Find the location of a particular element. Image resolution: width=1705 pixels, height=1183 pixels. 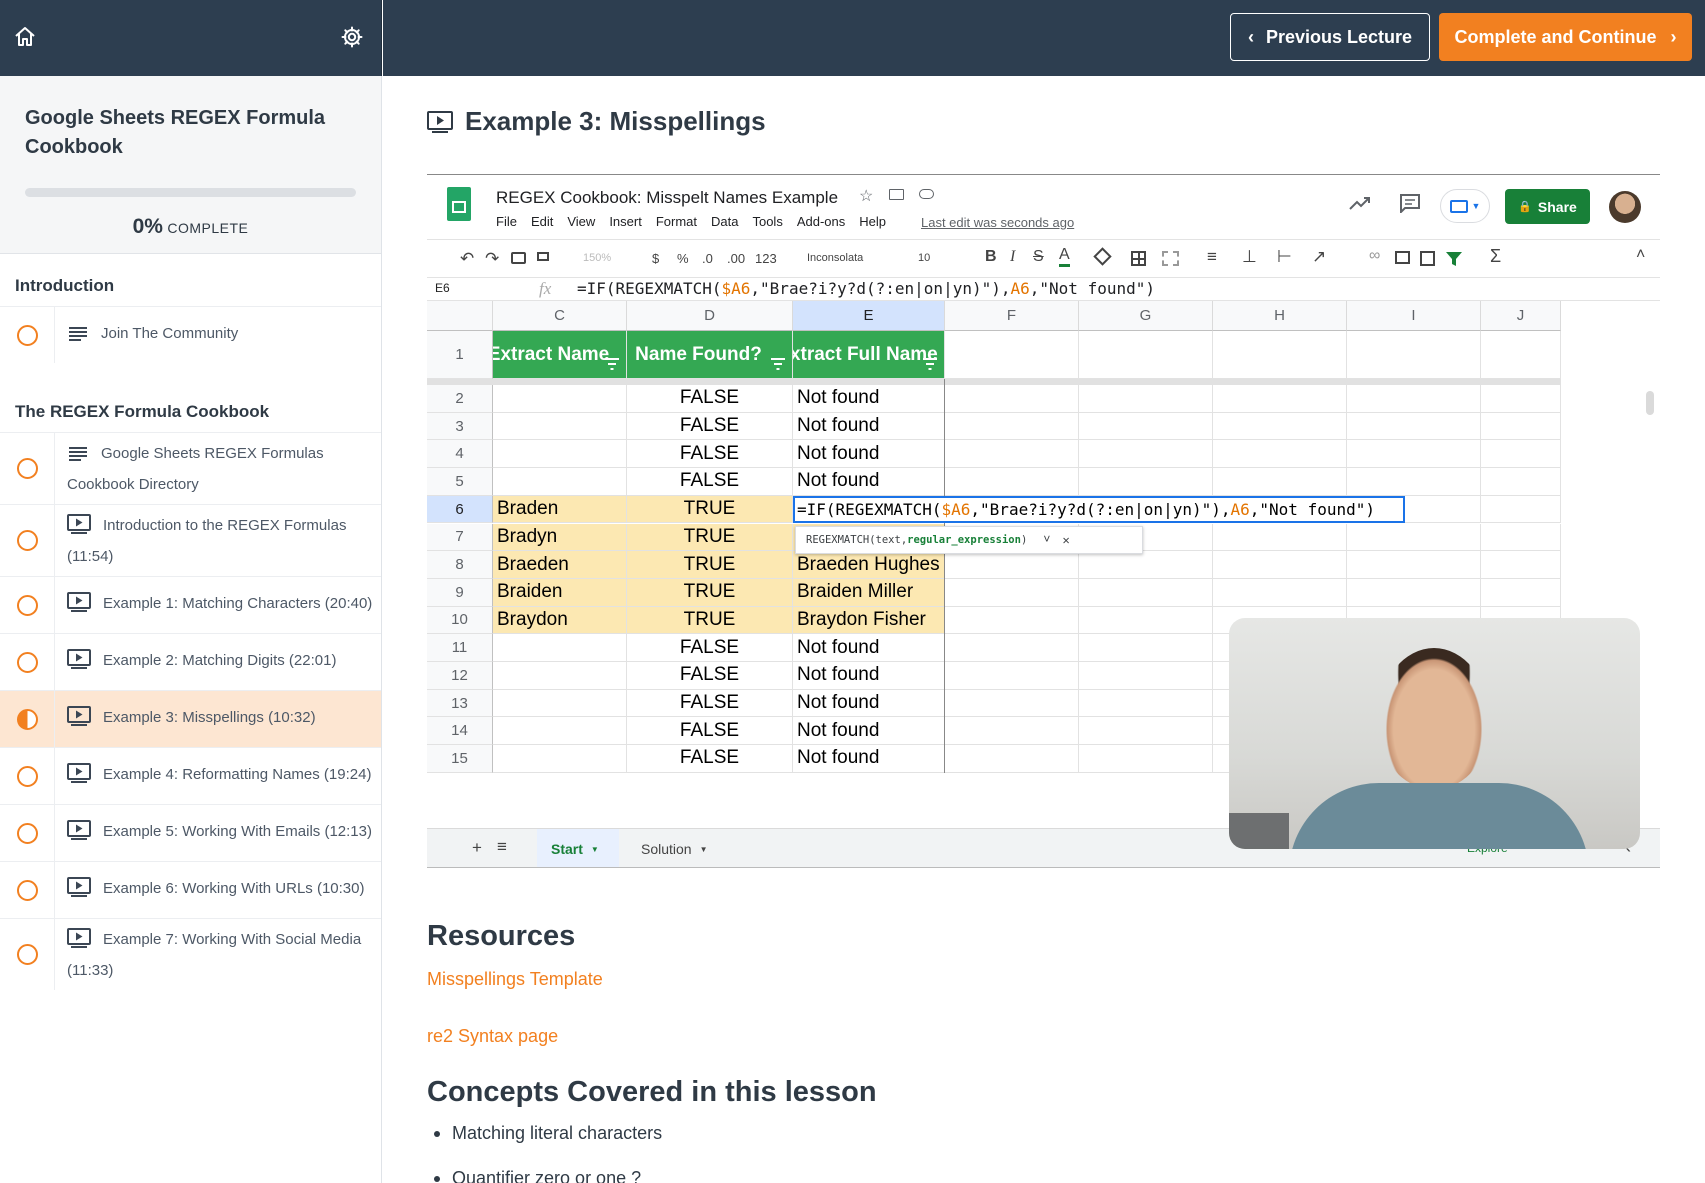

comment-icon is located at coordinates (1410, 203).